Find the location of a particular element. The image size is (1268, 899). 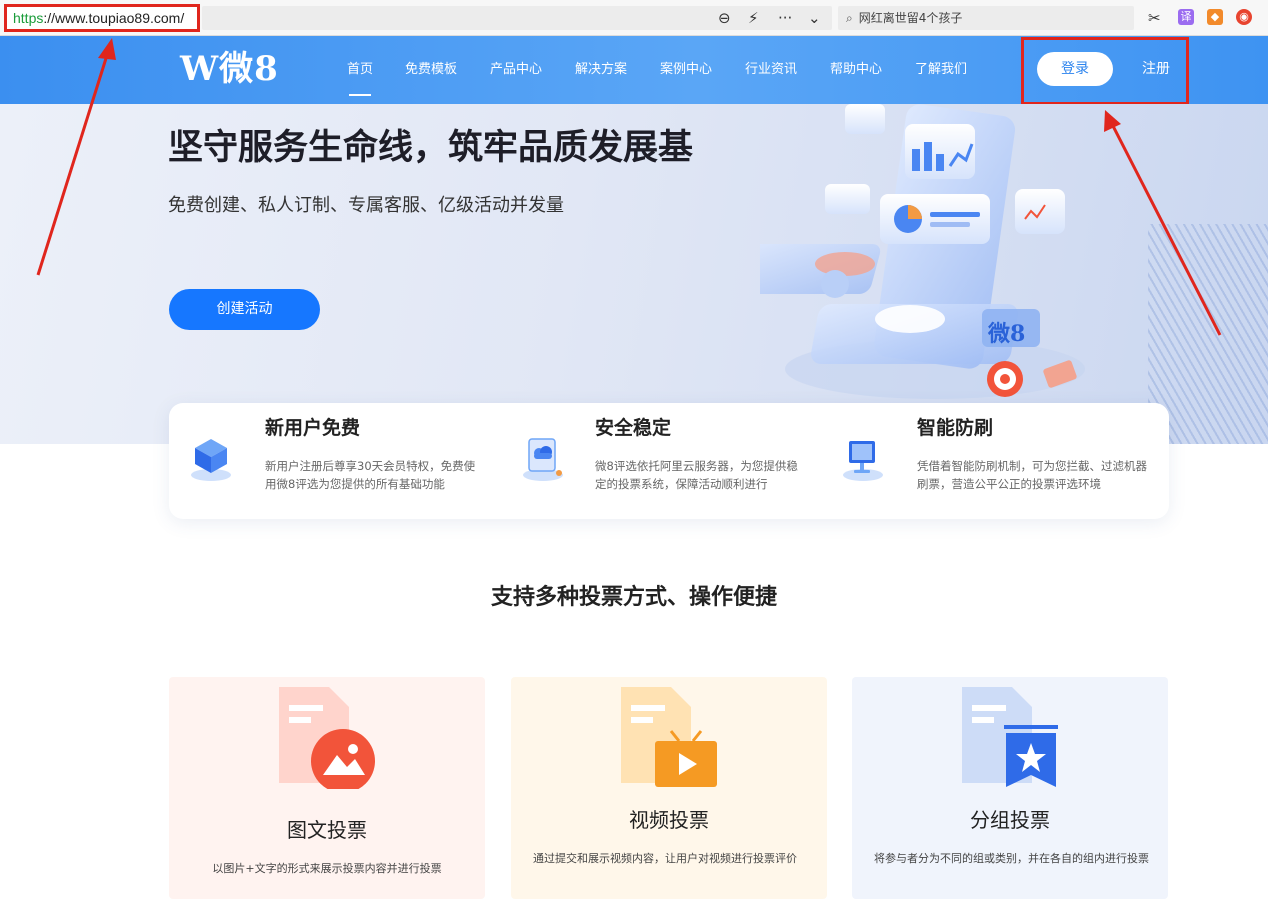

vote-card-desc: 通过提交和展示视频内容，让用户对视频进行投票评价 is located at coordinates (665, 858).